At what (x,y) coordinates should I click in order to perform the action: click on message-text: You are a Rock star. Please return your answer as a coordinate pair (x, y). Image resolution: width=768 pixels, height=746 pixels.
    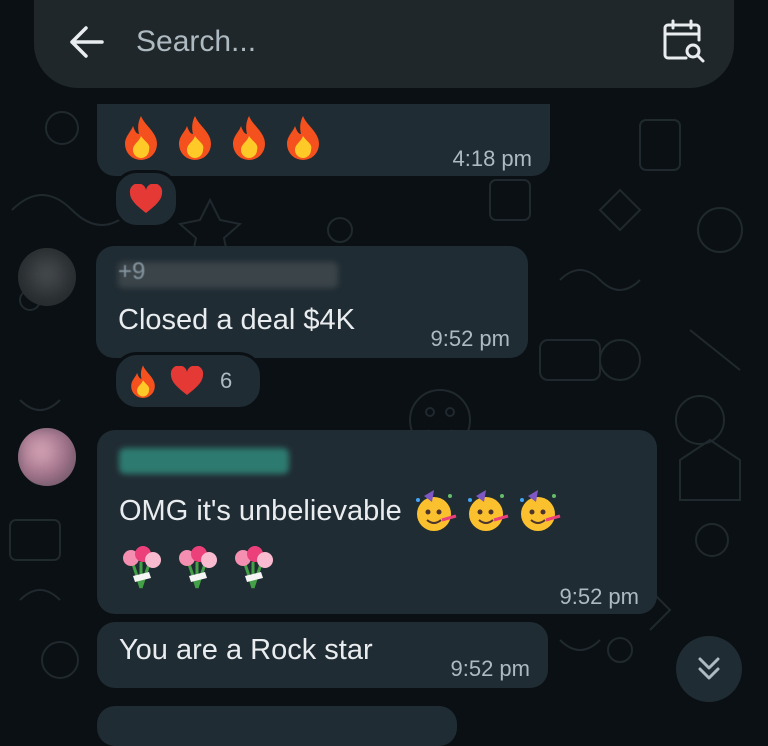
    Looking at the image, I should click on (246, 650).